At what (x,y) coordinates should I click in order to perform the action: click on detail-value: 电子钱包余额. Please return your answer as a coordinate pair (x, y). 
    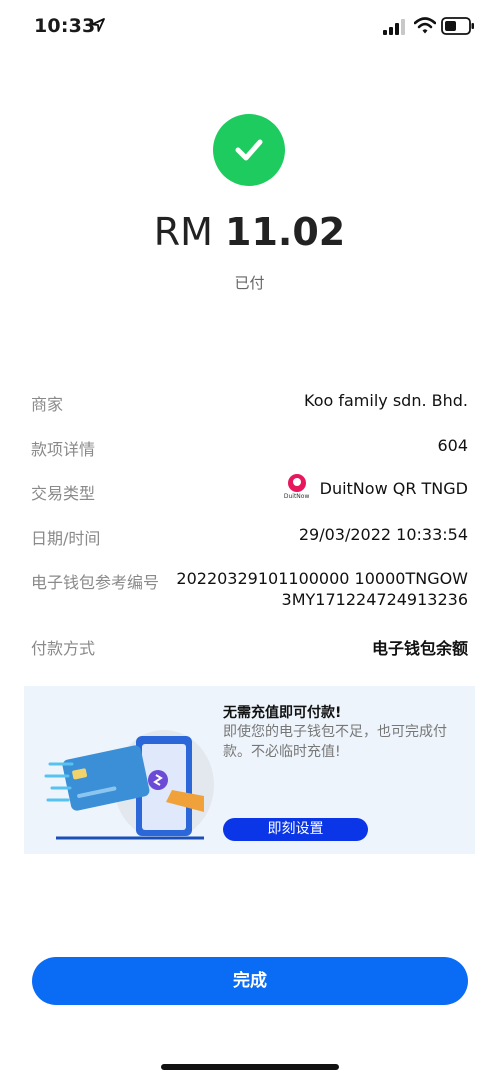
    Looking at the image, I should click on (419, 648).